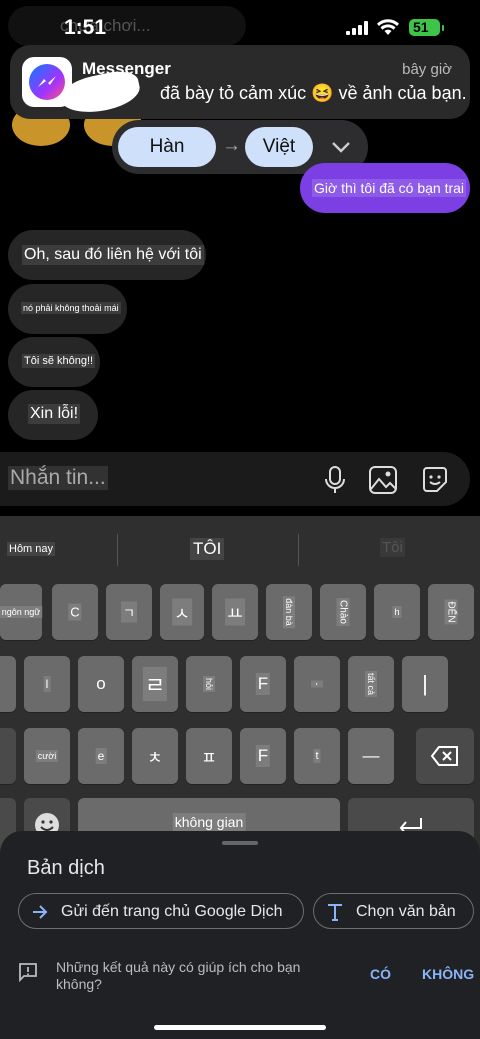  Describe the element at coordinates (75, 612) in the screenshot. I see `key: C` at that location.